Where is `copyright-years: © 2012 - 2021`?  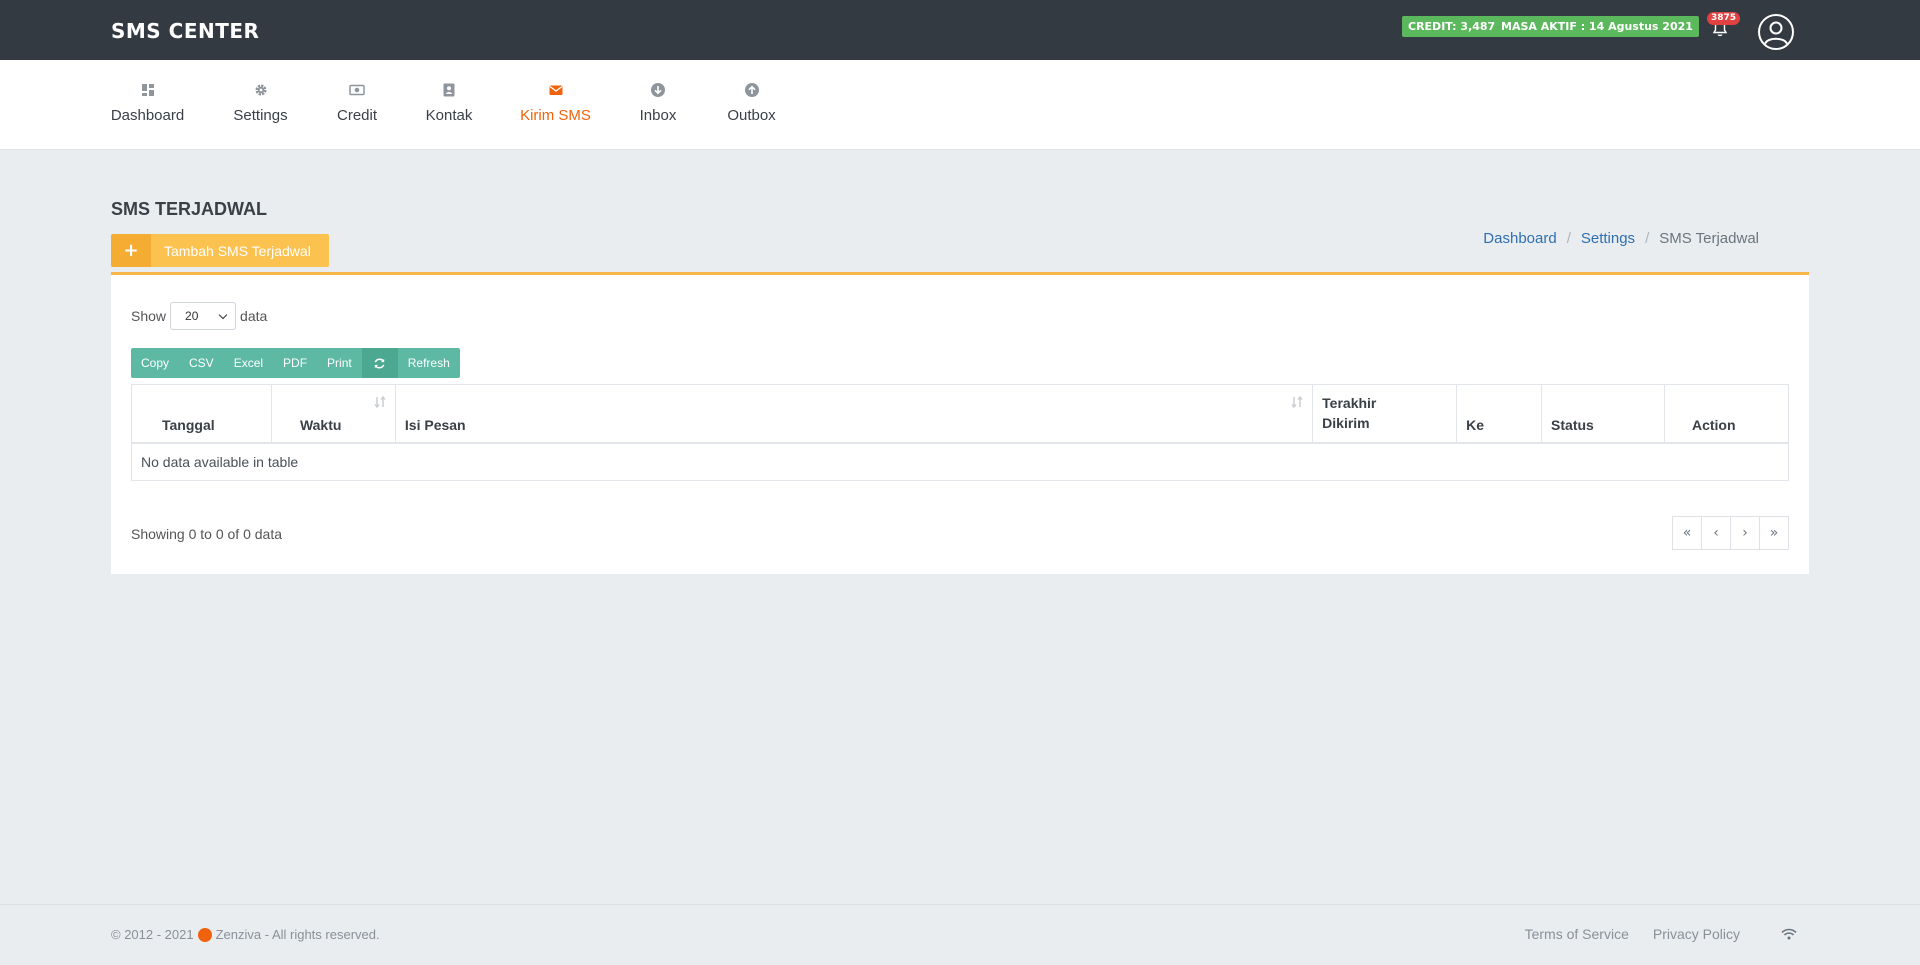
copyright-years: © 2012 - 2021 is located at coordinates (152, 934).